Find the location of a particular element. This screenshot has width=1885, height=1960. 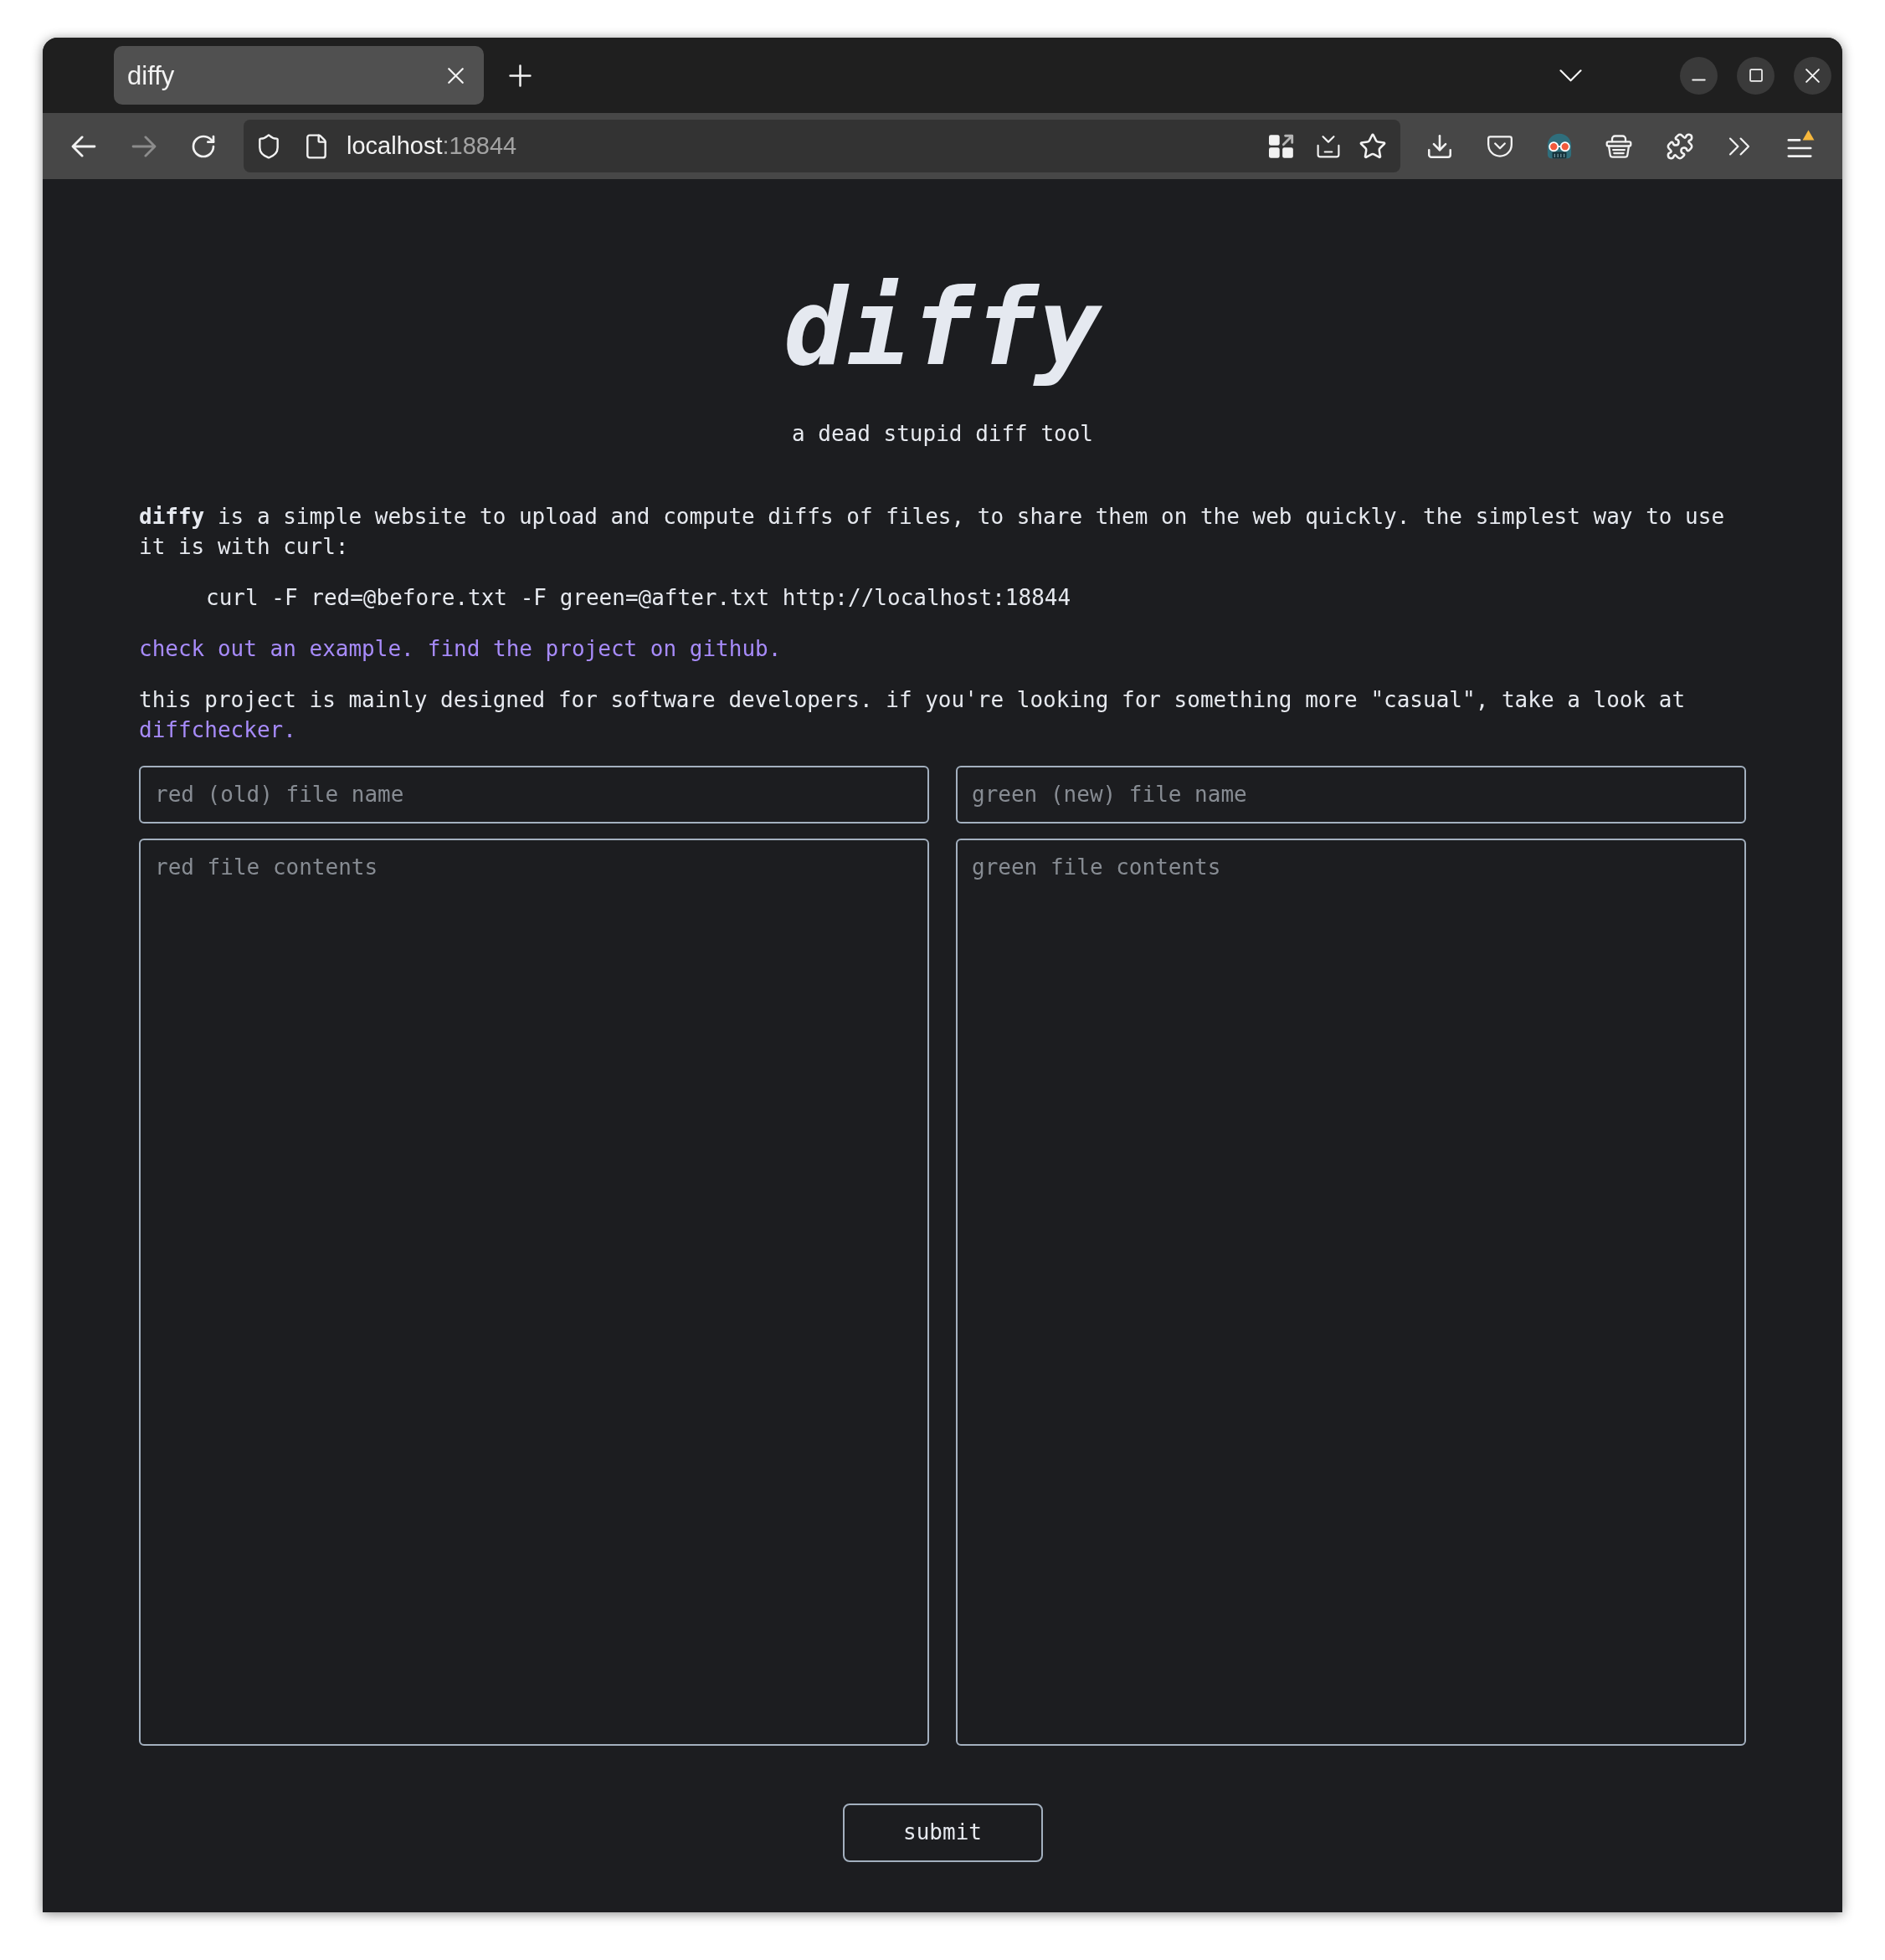

intro-text: diffy is a simple website to upload and compute diffs of files, to share them on the web quickly. the simplest way to use it is with curl: is located at coordinates (932, 531).